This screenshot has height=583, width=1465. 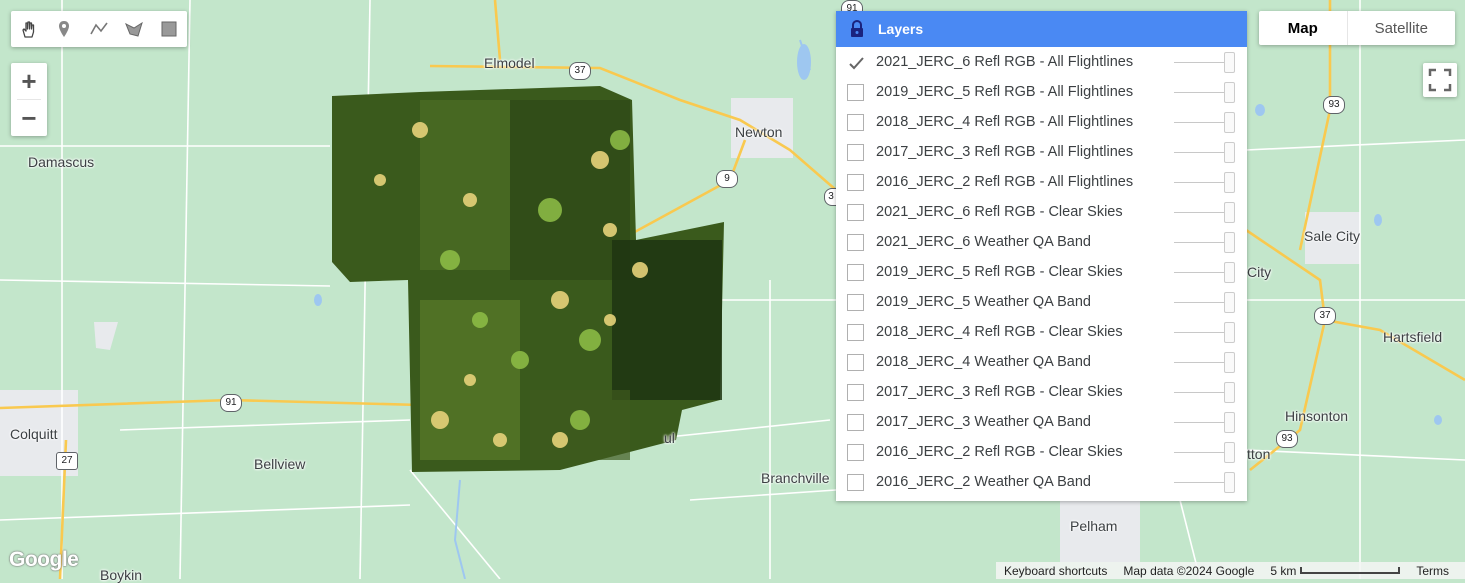 I want to click on layer-row: 2019_JERC_5 Refl RGB - Clear Skies, so click(x=1041, y=272).